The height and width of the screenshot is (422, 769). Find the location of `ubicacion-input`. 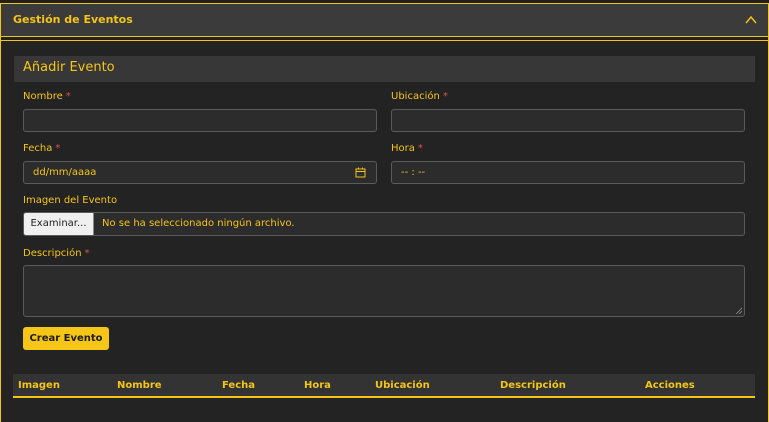

ubicacion-input is located at coordinates (568, 120).